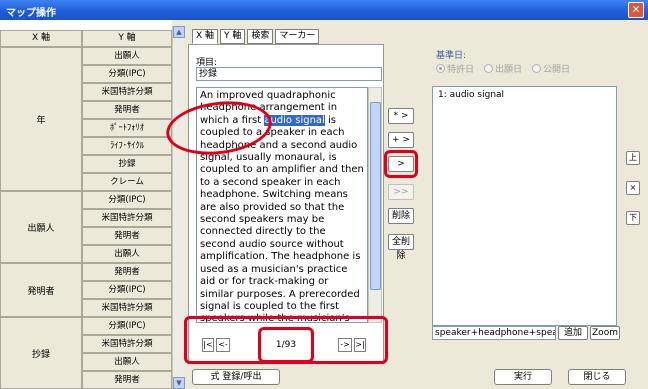  What do you see at coordinates (401, 140) in the screenshot?
I see `add-button: + >` at bounding box center [401, 140].